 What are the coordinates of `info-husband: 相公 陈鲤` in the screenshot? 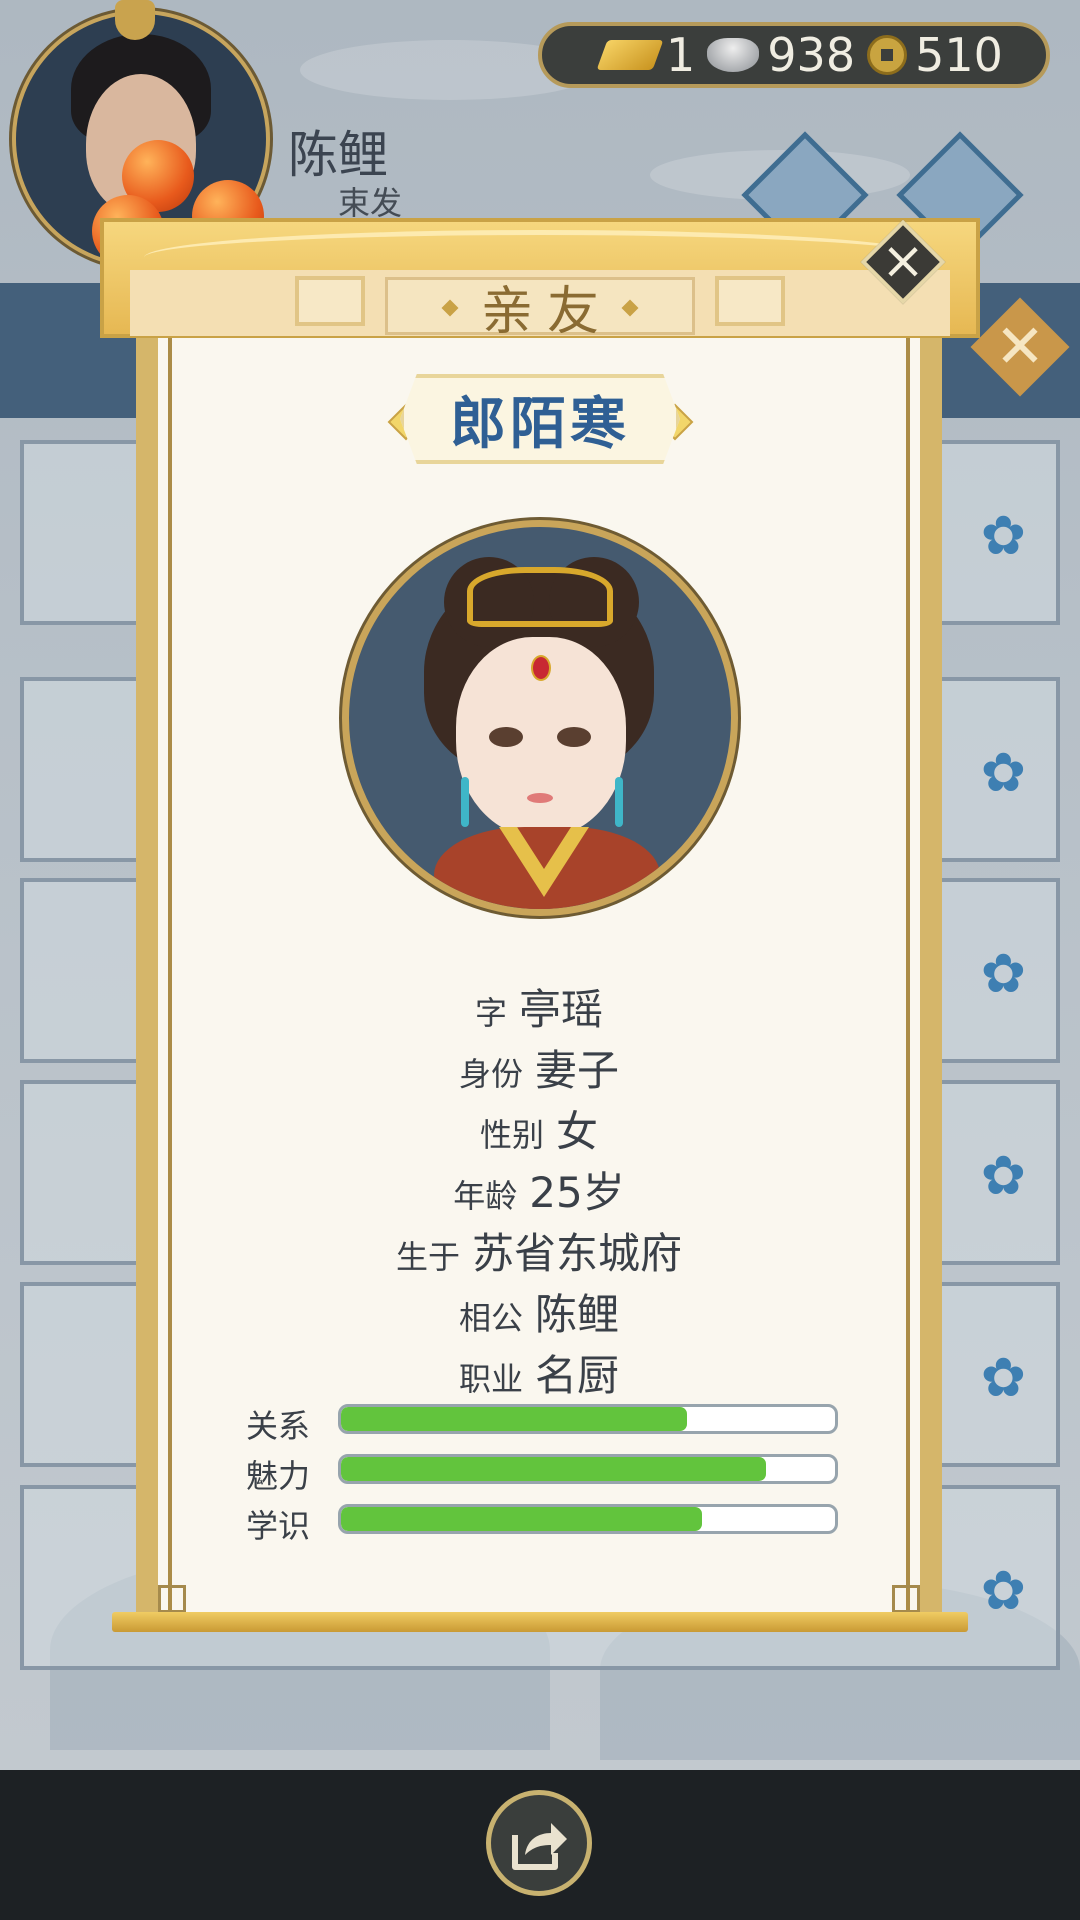 It's located at (539, 1311).